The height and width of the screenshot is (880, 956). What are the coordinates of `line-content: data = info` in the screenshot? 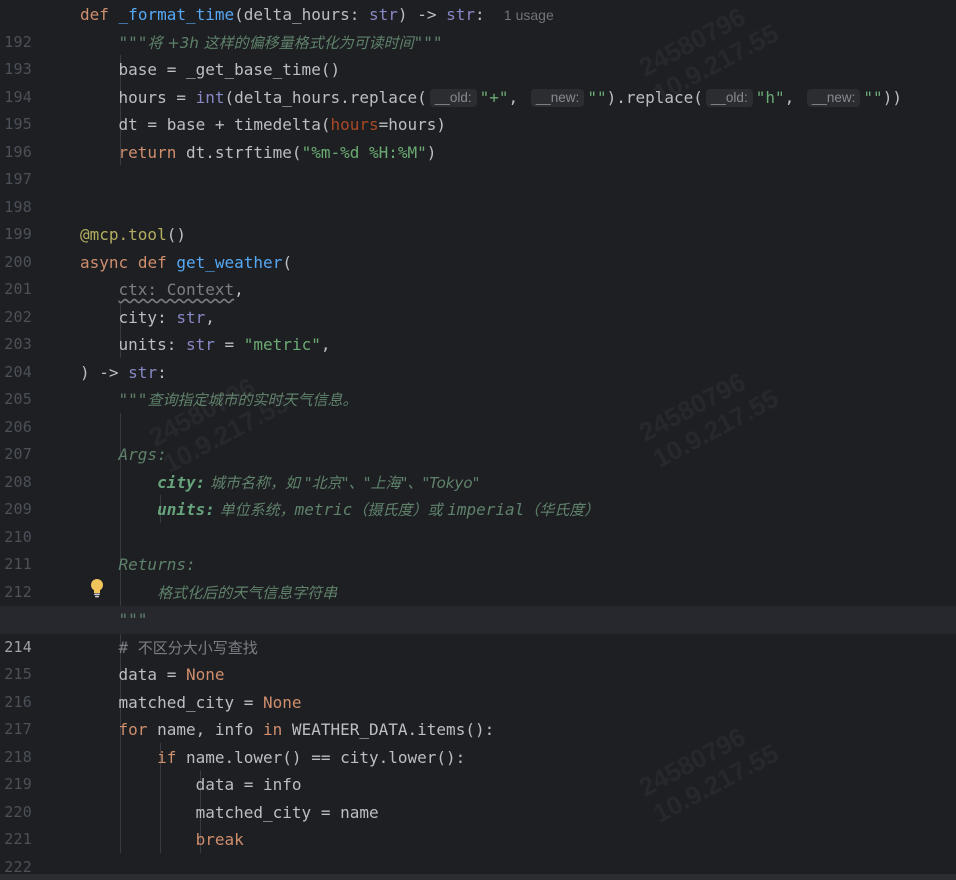 It's located at (191, 785).